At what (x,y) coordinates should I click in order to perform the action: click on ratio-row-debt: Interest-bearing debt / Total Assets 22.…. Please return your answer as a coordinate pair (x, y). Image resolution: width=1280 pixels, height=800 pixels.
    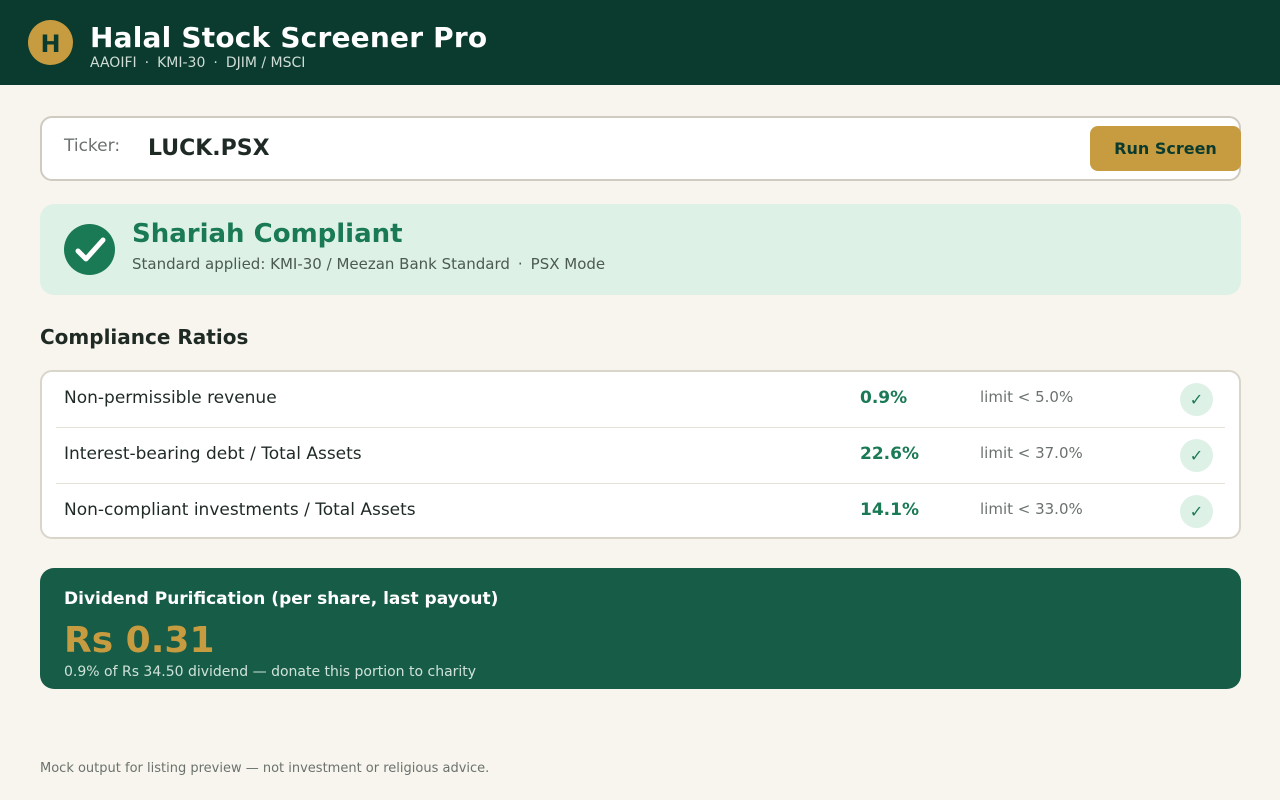
    Looking at the image, I should click on (640, 455).